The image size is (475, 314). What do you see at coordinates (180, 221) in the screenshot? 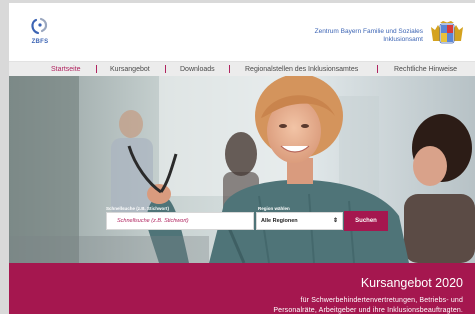
I see `quick-search-input` at bounding box center [180, 221].